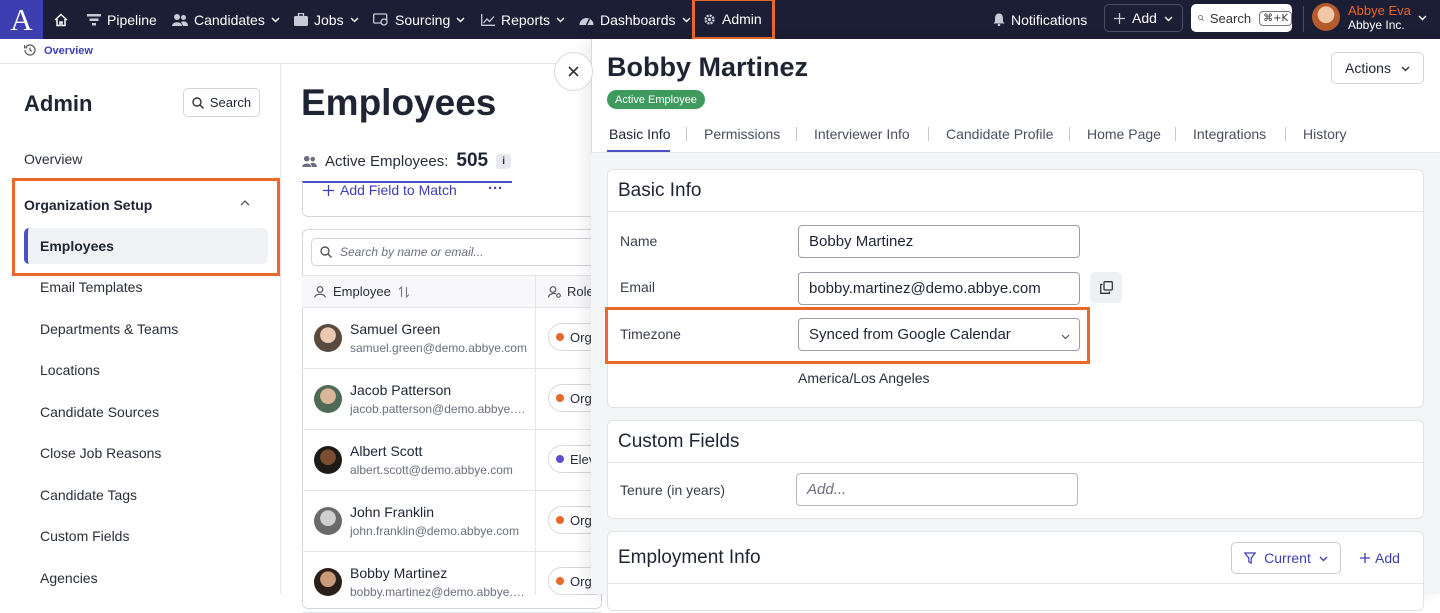 This screenshot has height=613, width=1440. What do you see at coordinates (58, 103) in the screenshot?
I see `sidebar-title: Admin` at bounding box center [58, 103].